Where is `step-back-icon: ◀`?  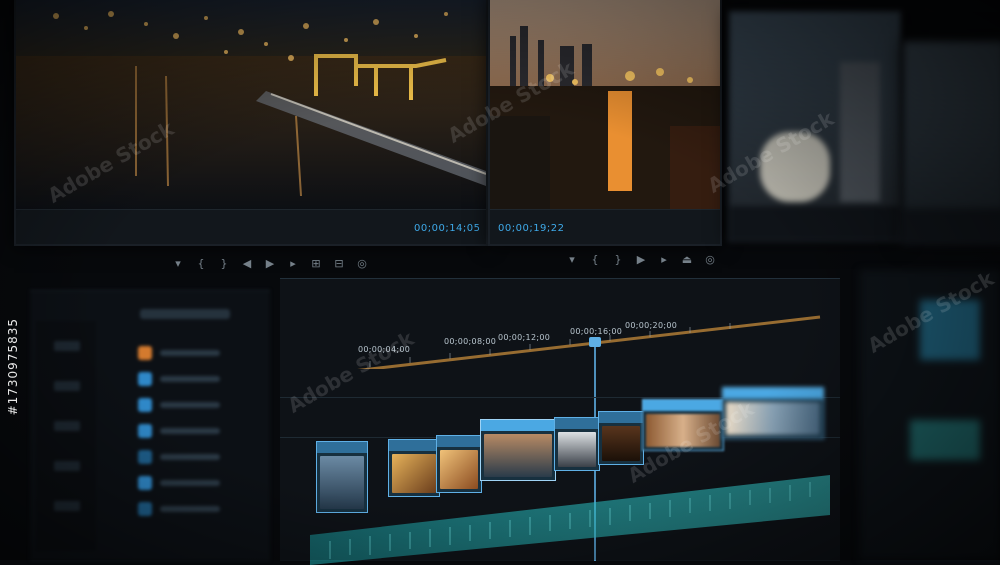 step-back-icon: ◀ is located at coordinates (247, 264).